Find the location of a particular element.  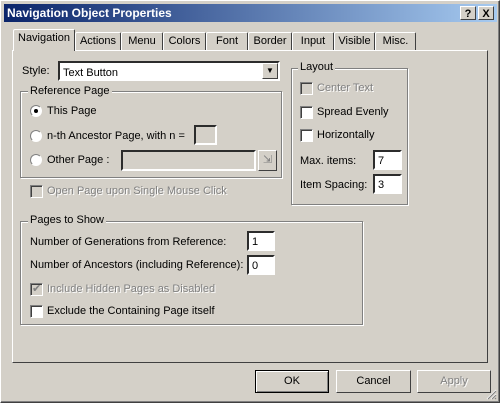

ancestors-field: 0 is located at coordinates (261, 265).